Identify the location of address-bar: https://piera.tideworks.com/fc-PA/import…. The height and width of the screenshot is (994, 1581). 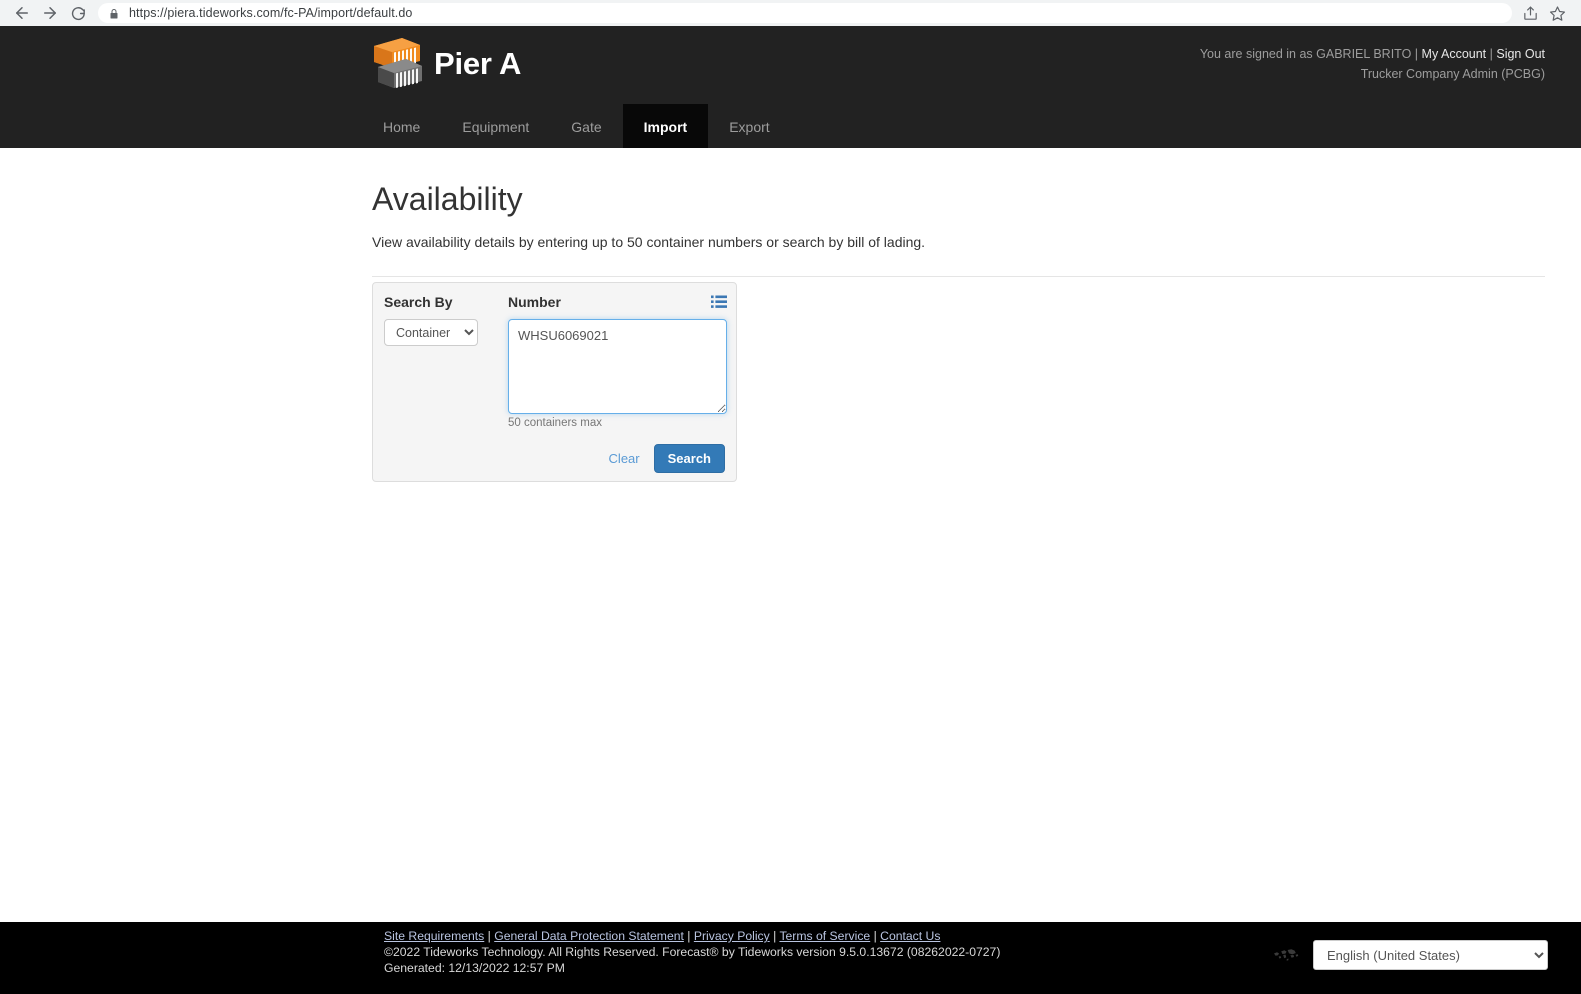
(805, 13).